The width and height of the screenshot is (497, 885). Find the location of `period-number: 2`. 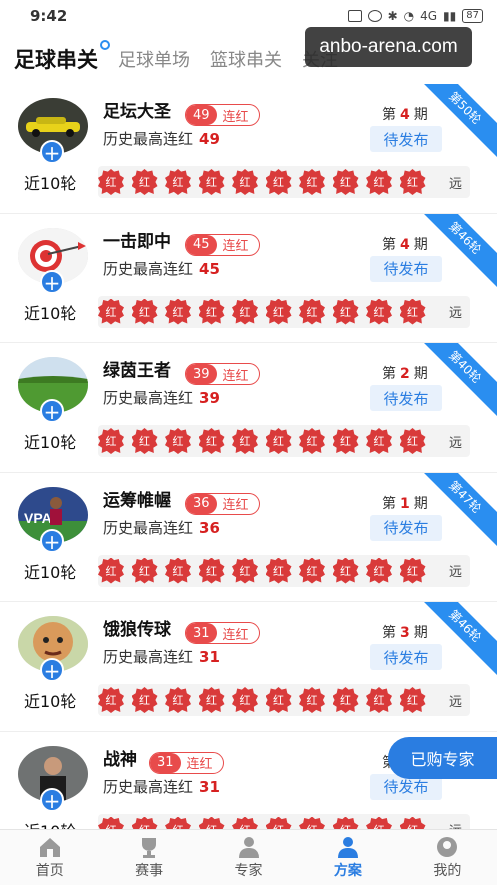

period-number: 2 is located at coordinates (405, 374).